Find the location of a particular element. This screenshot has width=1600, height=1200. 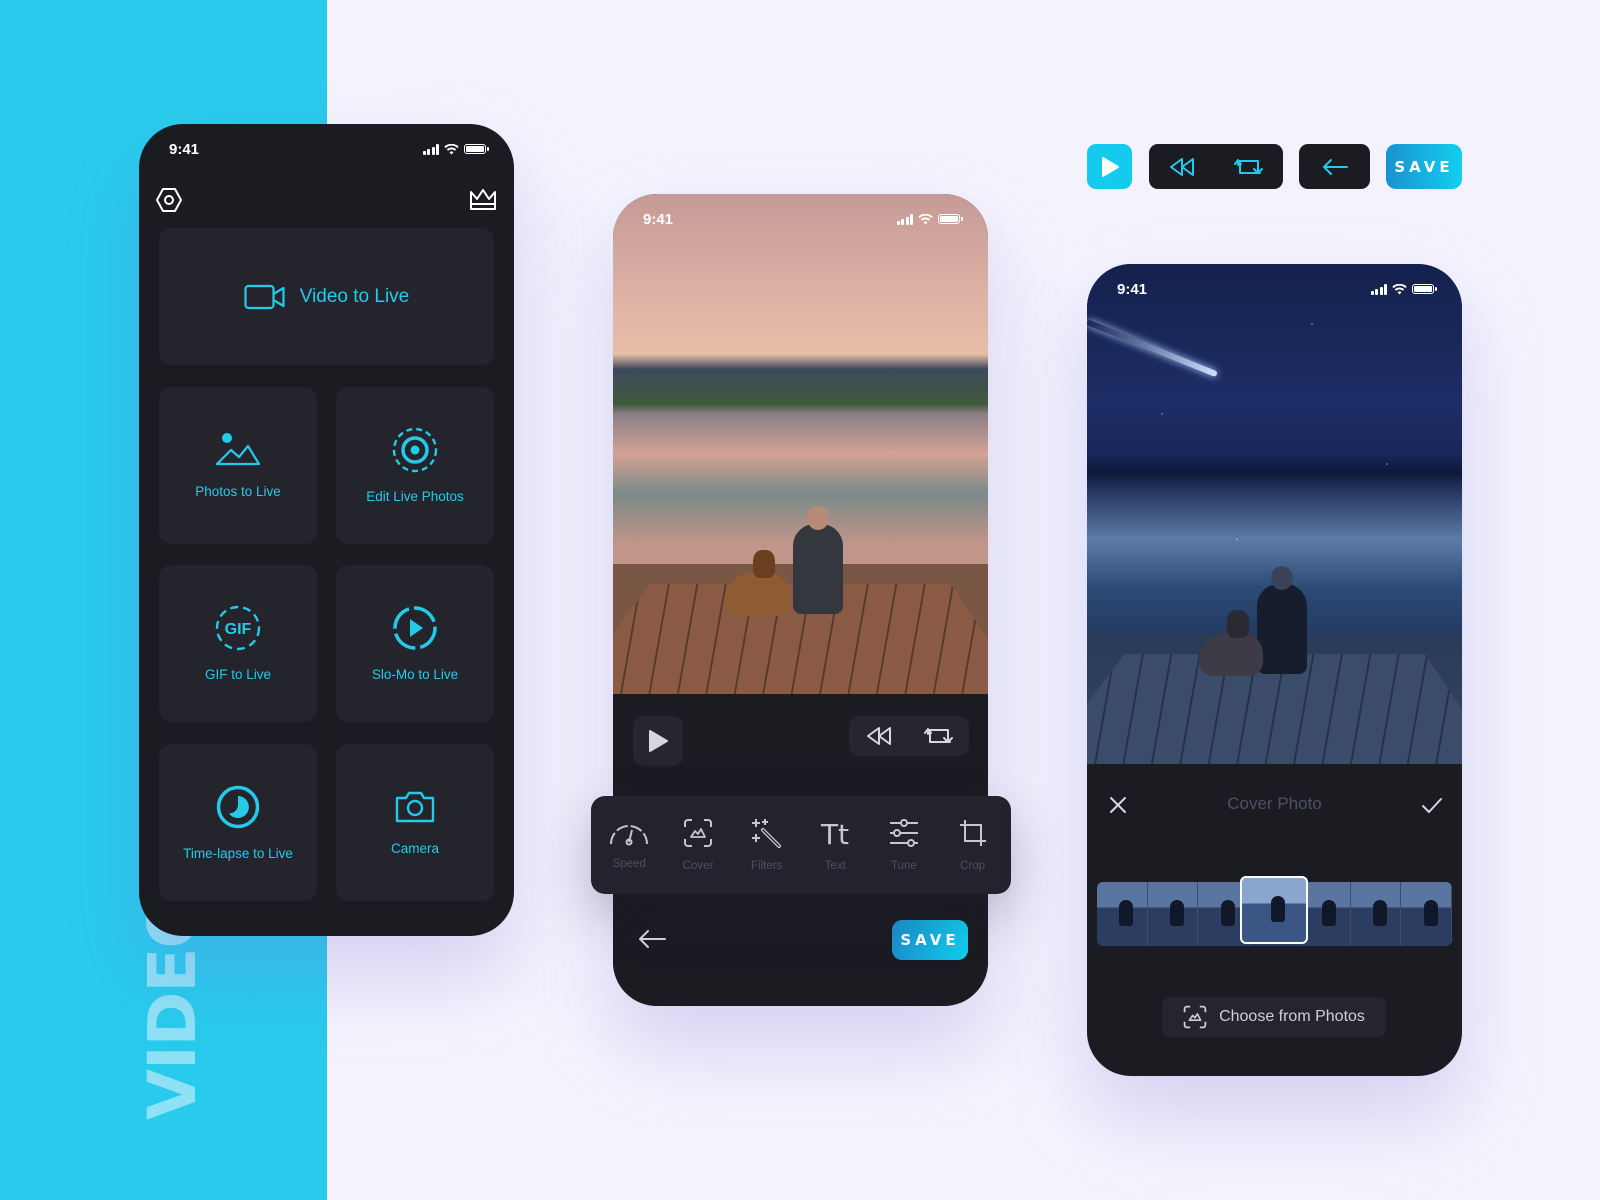

selected-frame-handle is located at coordinates (1274, 910).